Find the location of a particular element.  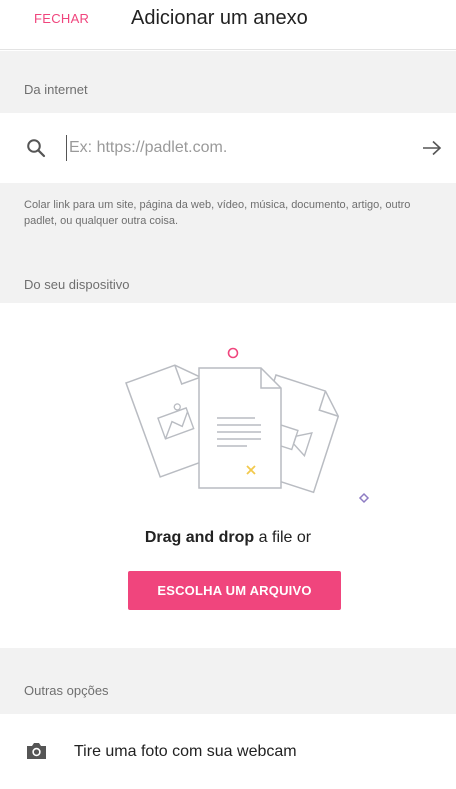

device-section-label: Do seu dispositivo is located at coordinates (77, 284).